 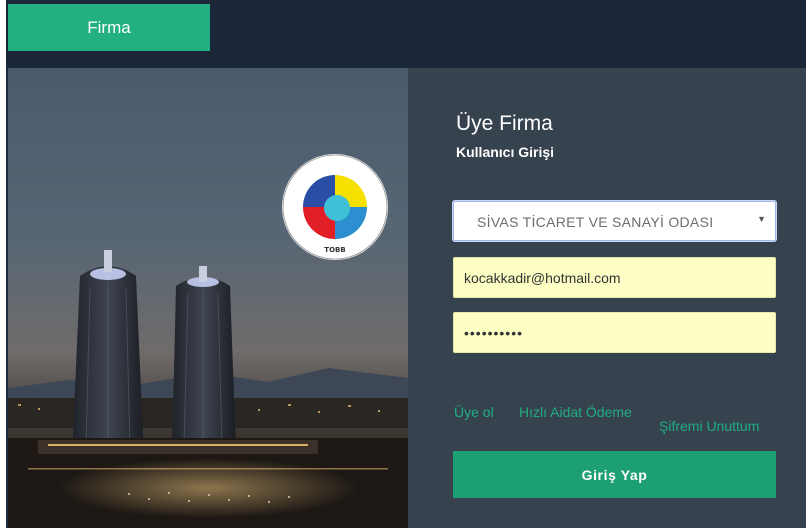 I want to click on email-value: kocakkadir@hotmail.com, so click(x=542, y=277).